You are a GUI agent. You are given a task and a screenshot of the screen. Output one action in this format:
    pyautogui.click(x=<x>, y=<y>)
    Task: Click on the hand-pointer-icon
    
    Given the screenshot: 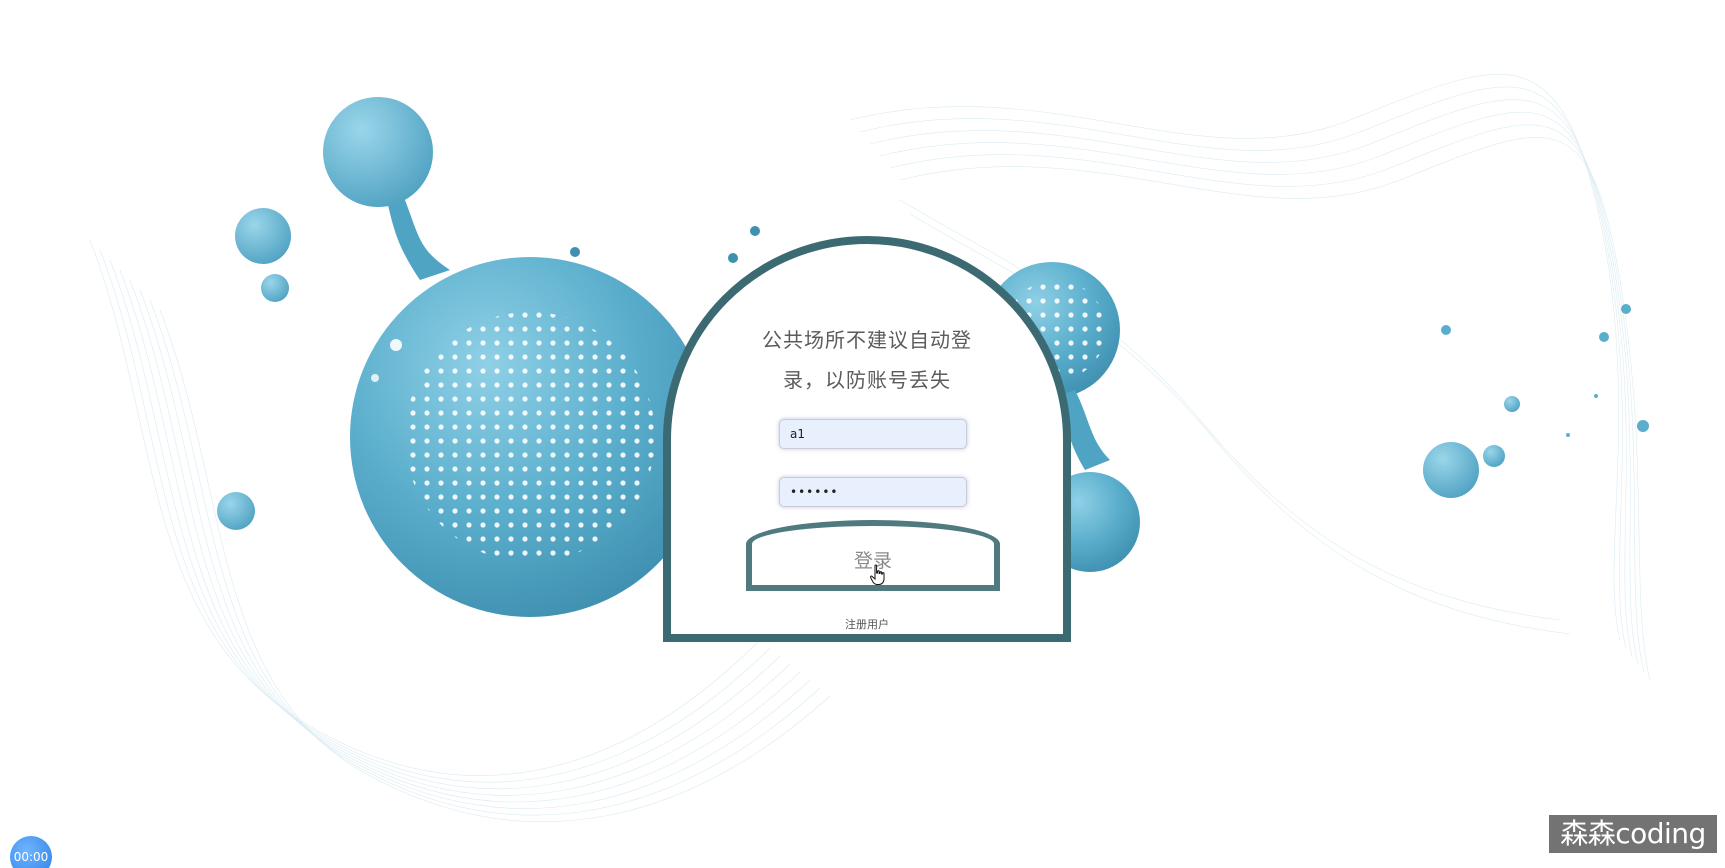 What is the action you would take?
    pyautogui.click(x=877, y=574)
    